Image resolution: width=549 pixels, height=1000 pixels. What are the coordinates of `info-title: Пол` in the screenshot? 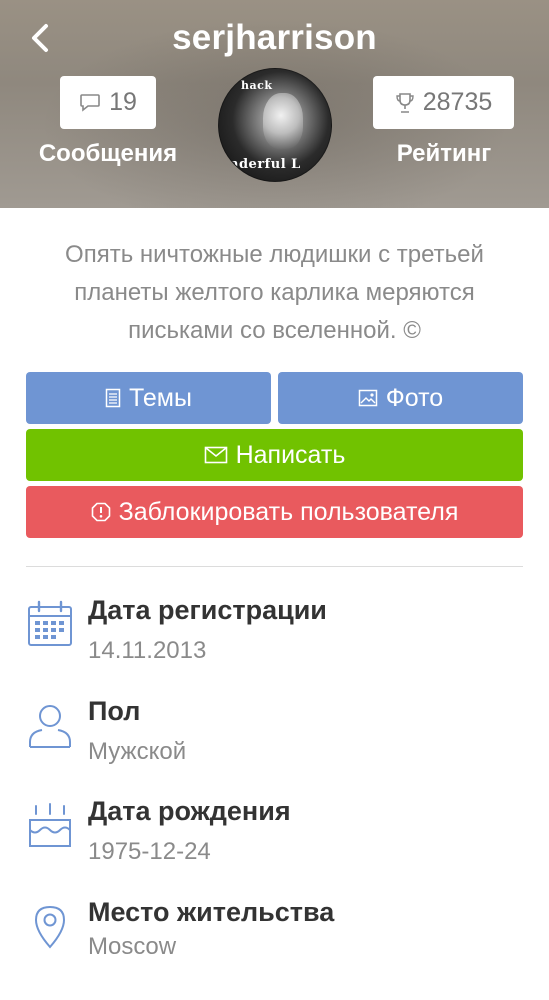 It's located at (114, 711).